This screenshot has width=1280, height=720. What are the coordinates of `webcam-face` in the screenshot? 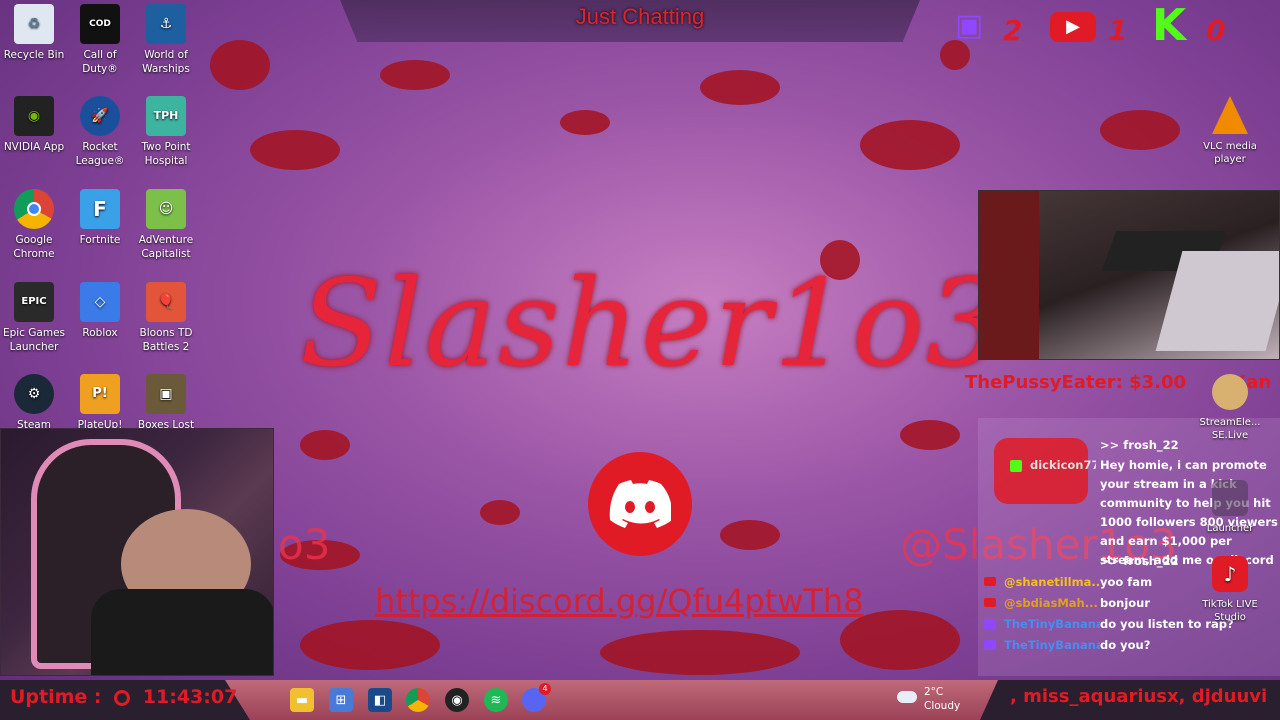 It's located at (137, 552).